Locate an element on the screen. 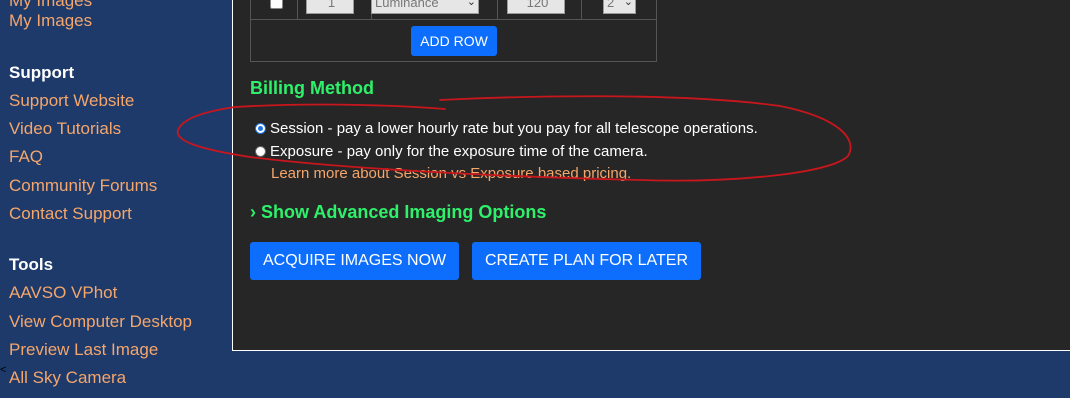  binning-select: 2 ⌄ is located at coordinates (619, 7).